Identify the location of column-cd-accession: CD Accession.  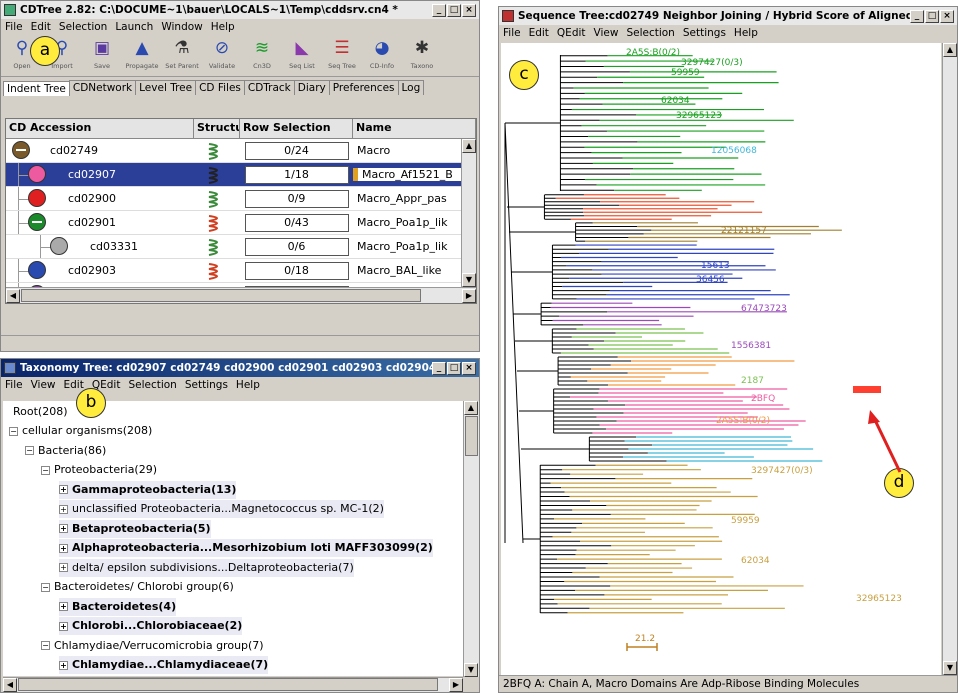
(100, 128).